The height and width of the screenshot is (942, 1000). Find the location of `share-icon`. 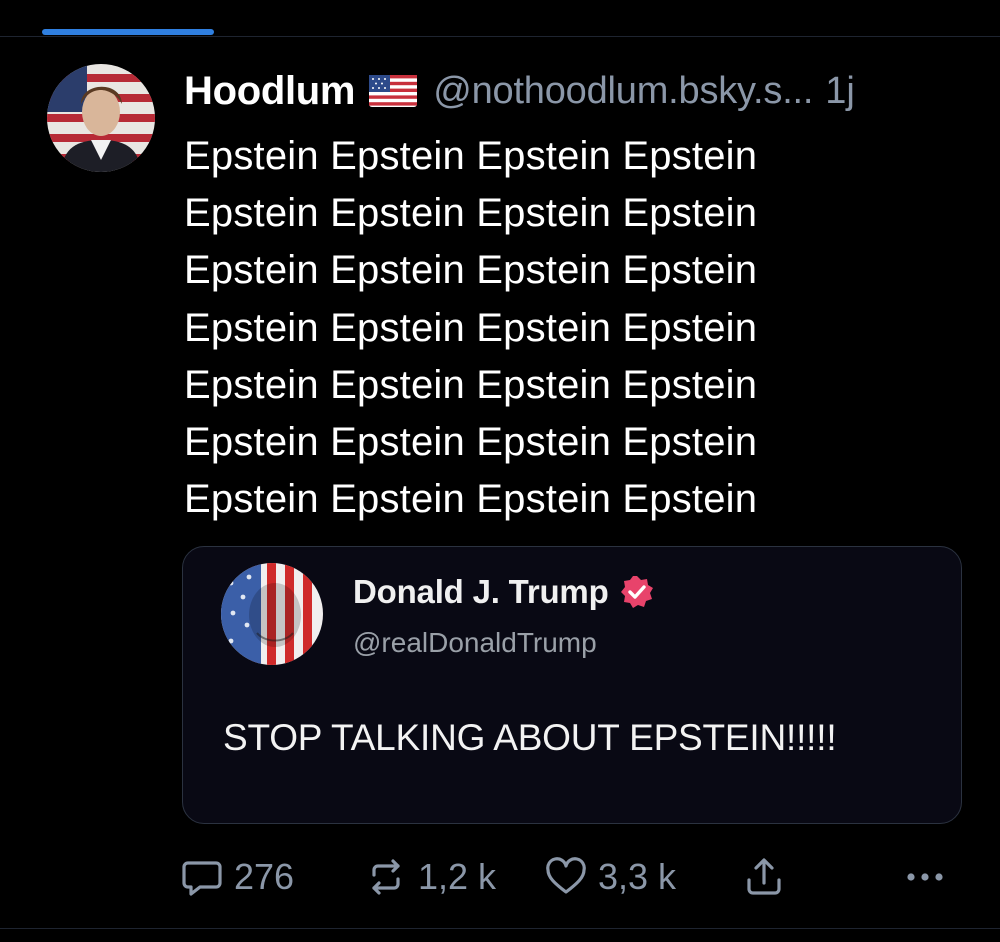

share-icon is located at coordinates (764, 876).